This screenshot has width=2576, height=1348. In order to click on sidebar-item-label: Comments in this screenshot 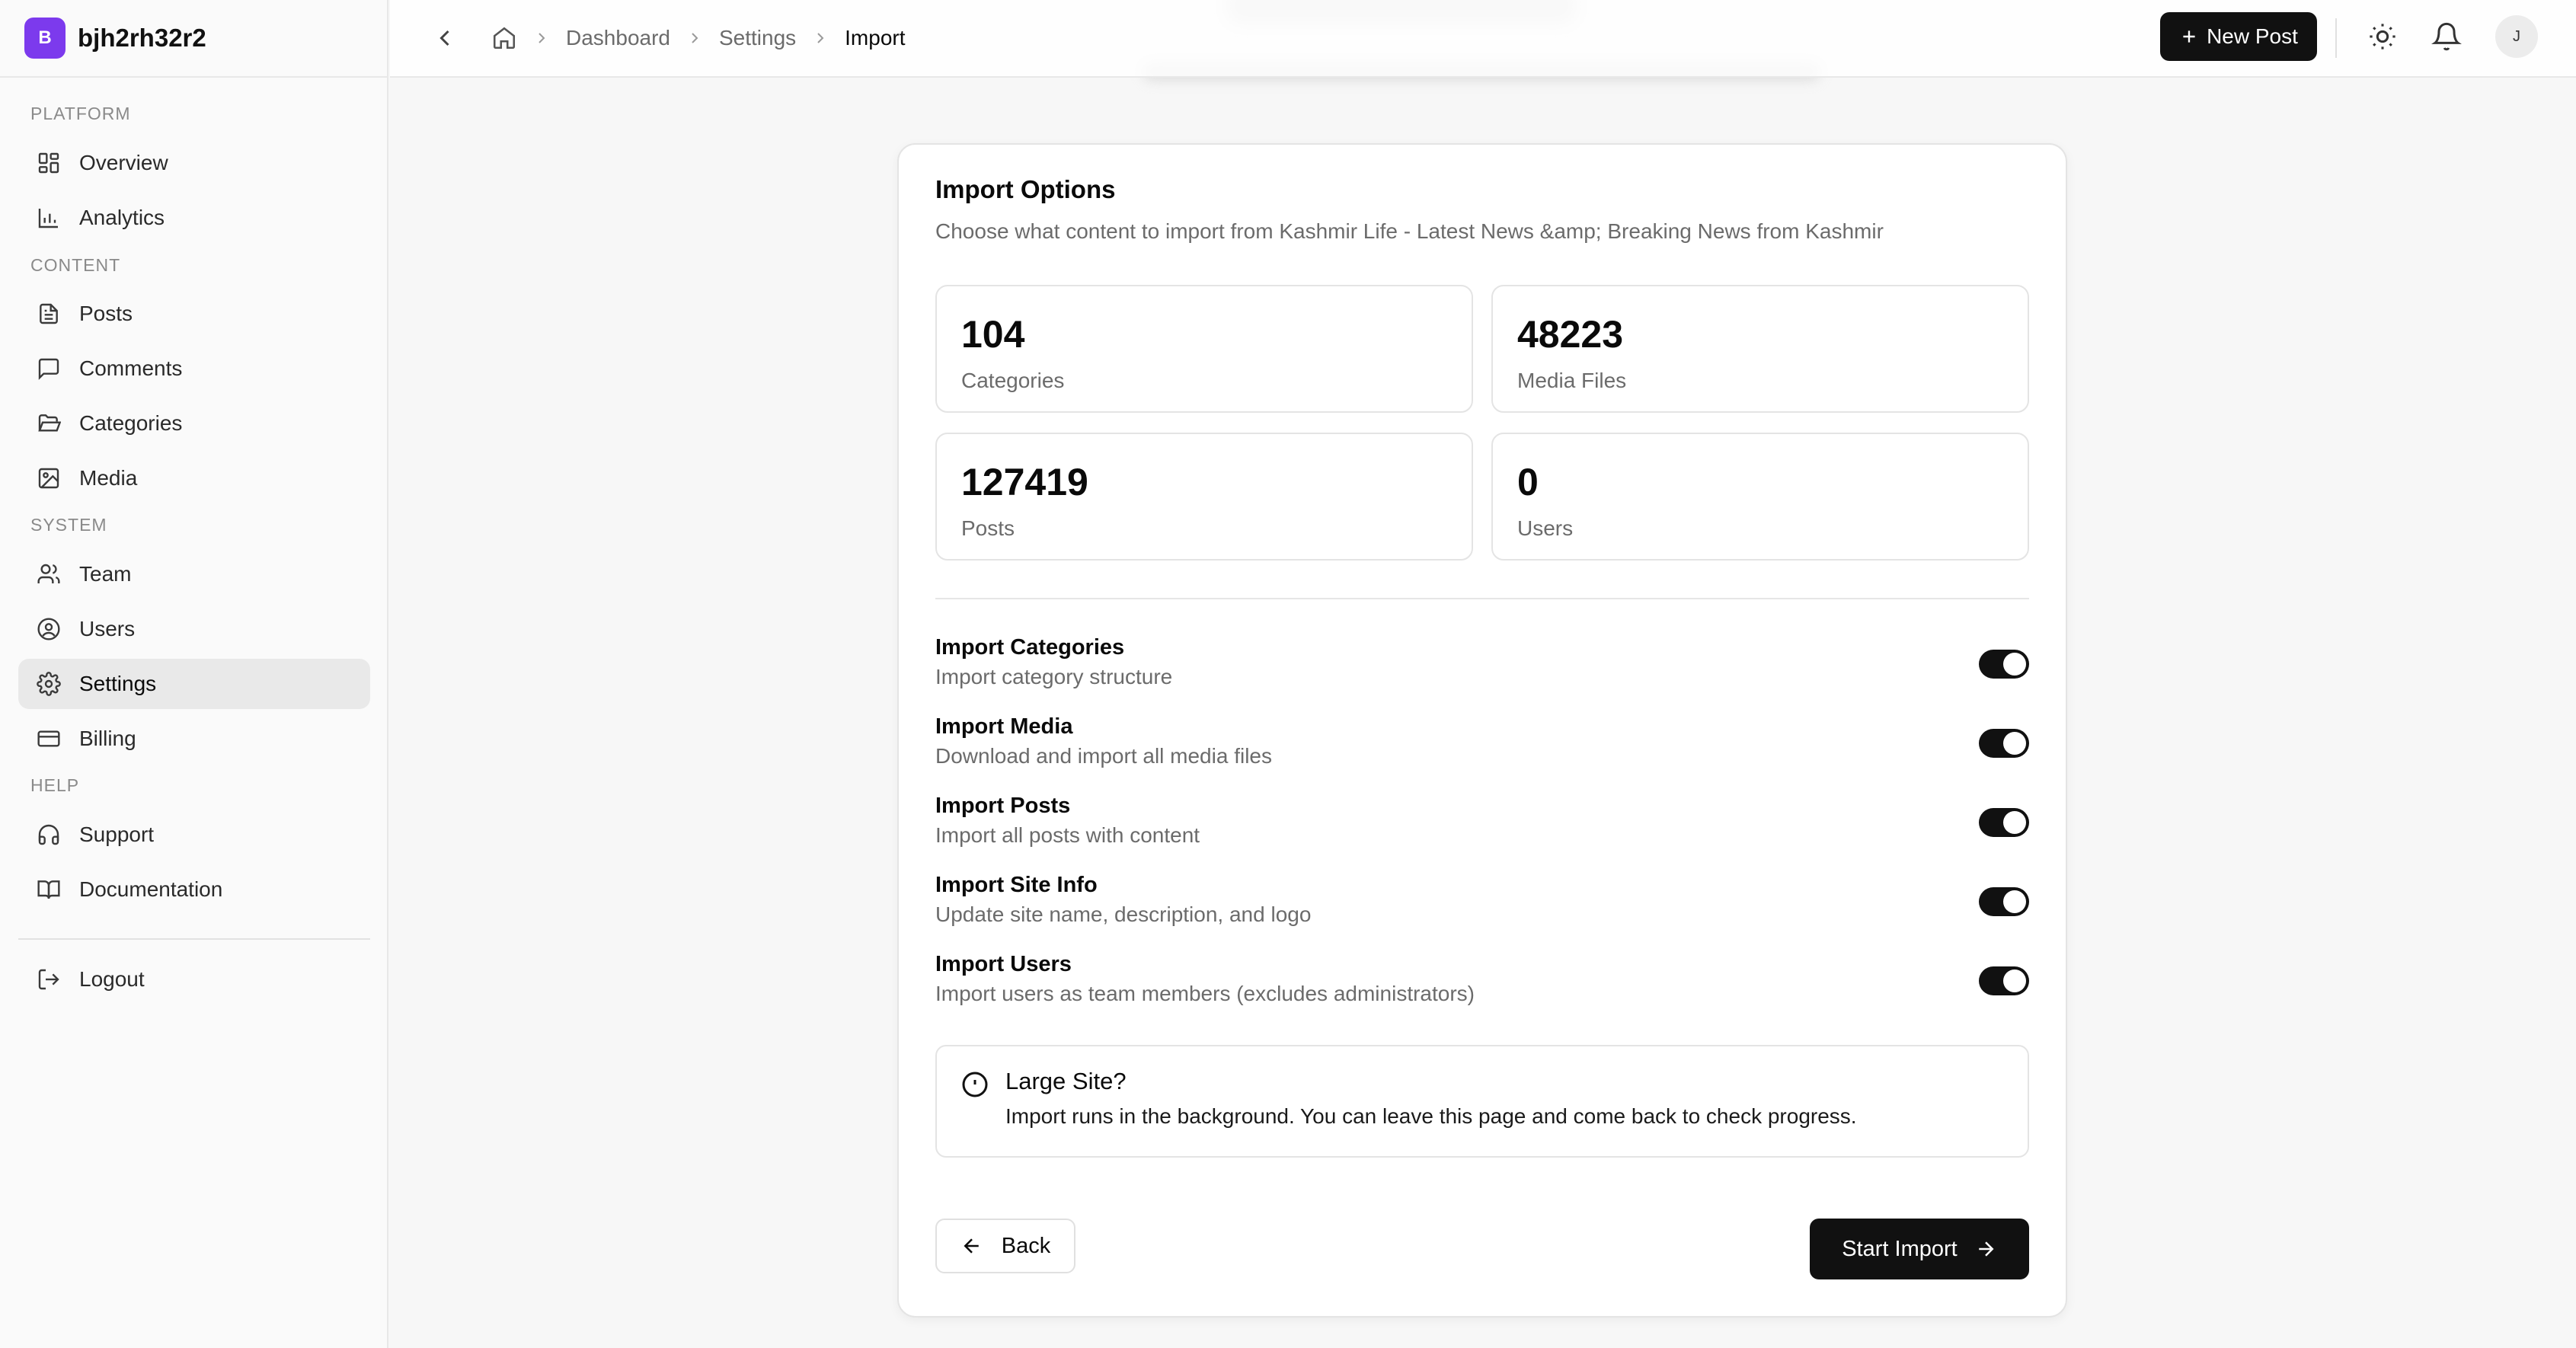, I will do `click(131, 368)`.